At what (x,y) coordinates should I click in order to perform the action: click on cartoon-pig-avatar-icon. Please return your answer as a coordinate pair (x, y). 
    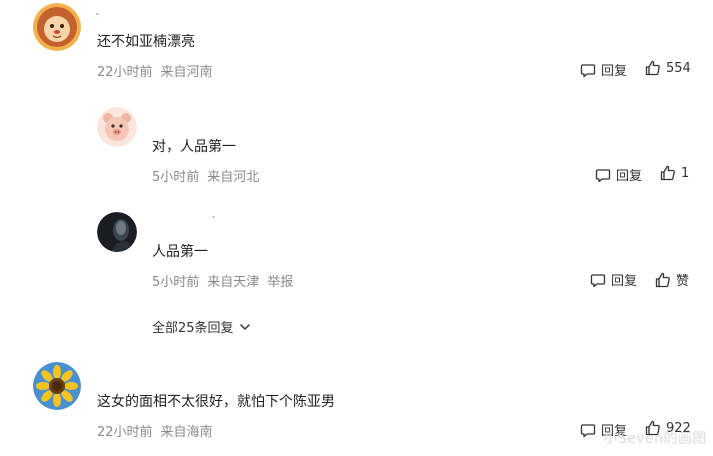
    Looking at the image, I should click on (117, 127).